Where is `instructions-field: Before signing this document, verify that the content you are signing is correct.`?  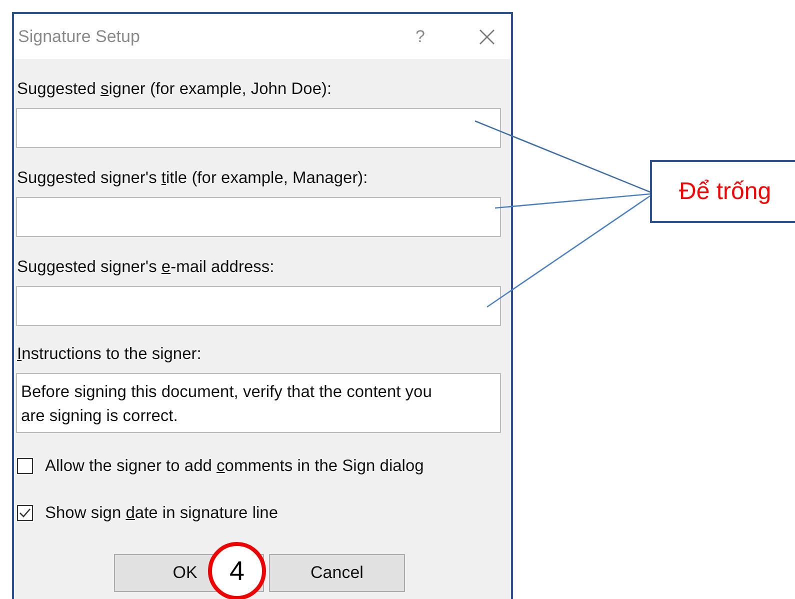
instructions-field: Before signing this document, verify that the content you are signing is correct. is located at coordinates (258, 403).